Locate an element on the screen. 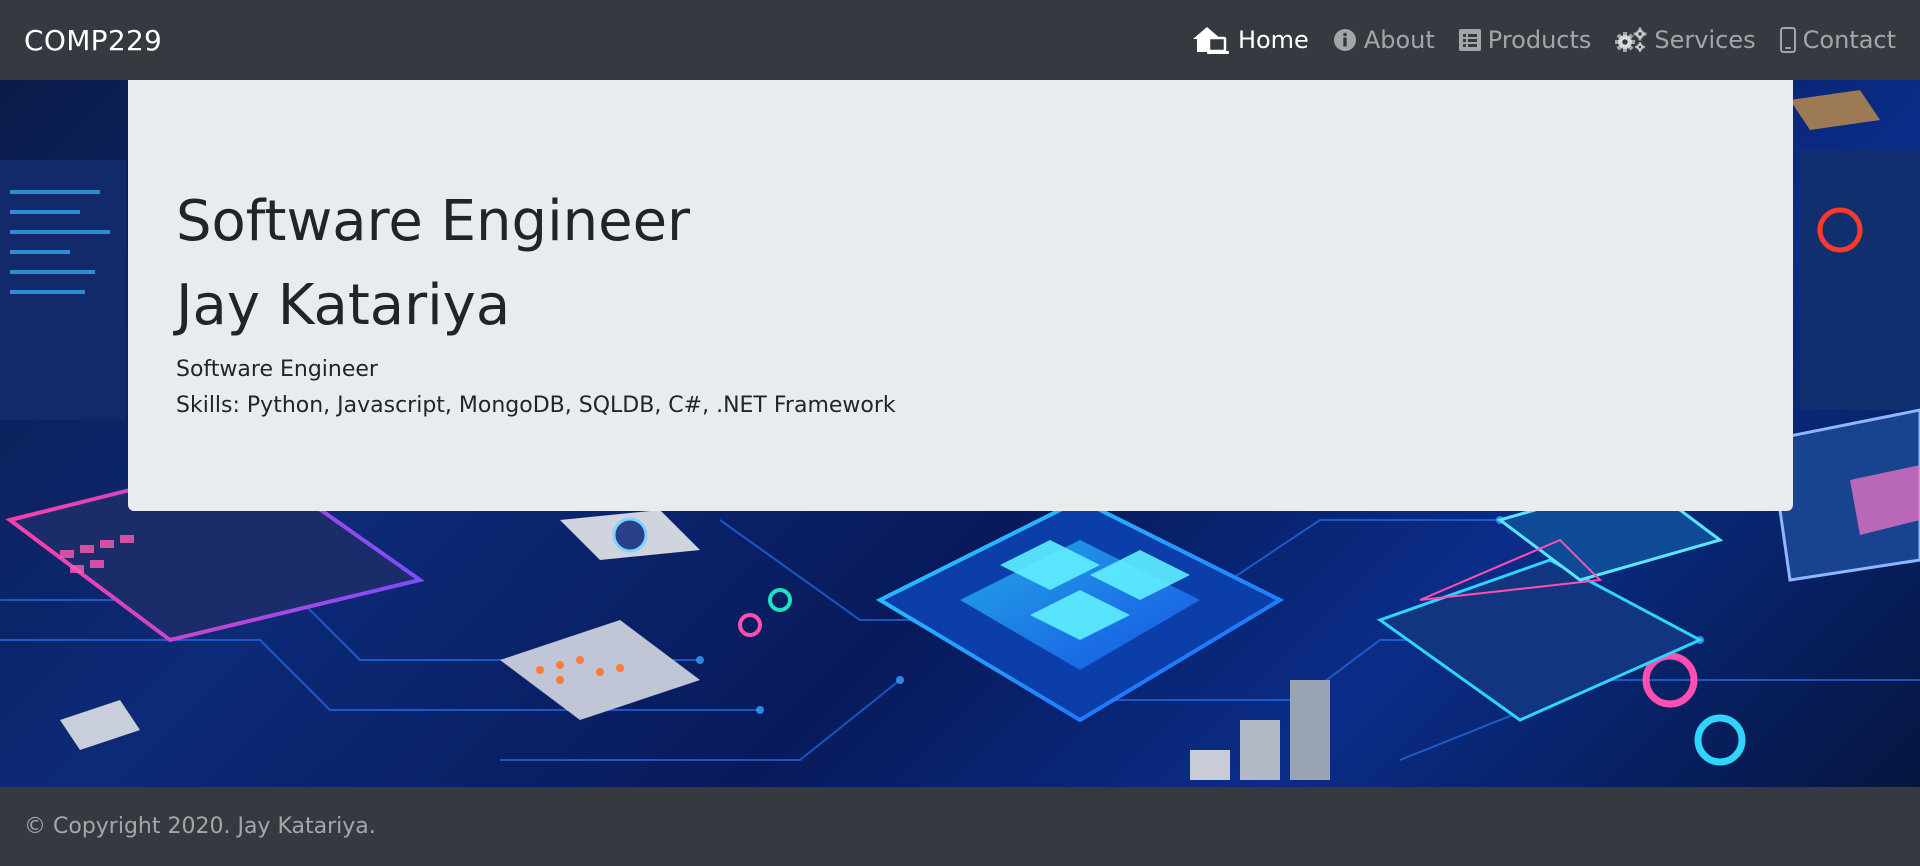 This screenshot has width=1920, height=866. nav-item-products: Products is located at coordinates (1525, 40).